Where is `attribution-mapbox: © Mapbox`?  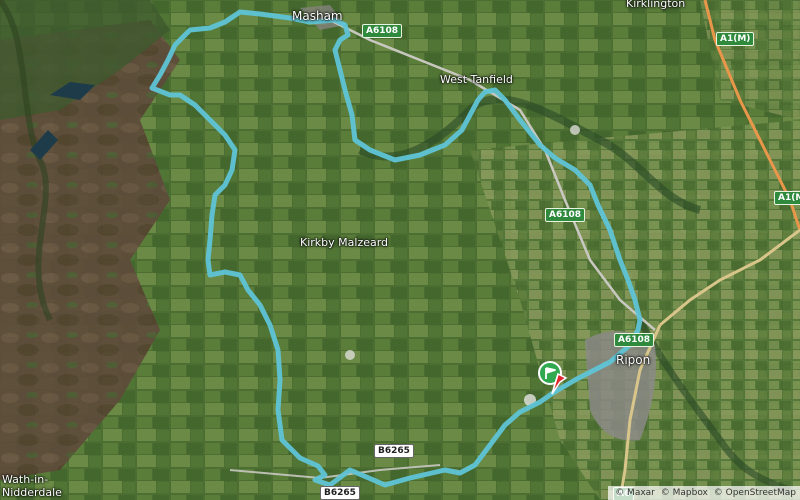
attribution-mapbox: © Mapbox is located at coordinates (684, 493).